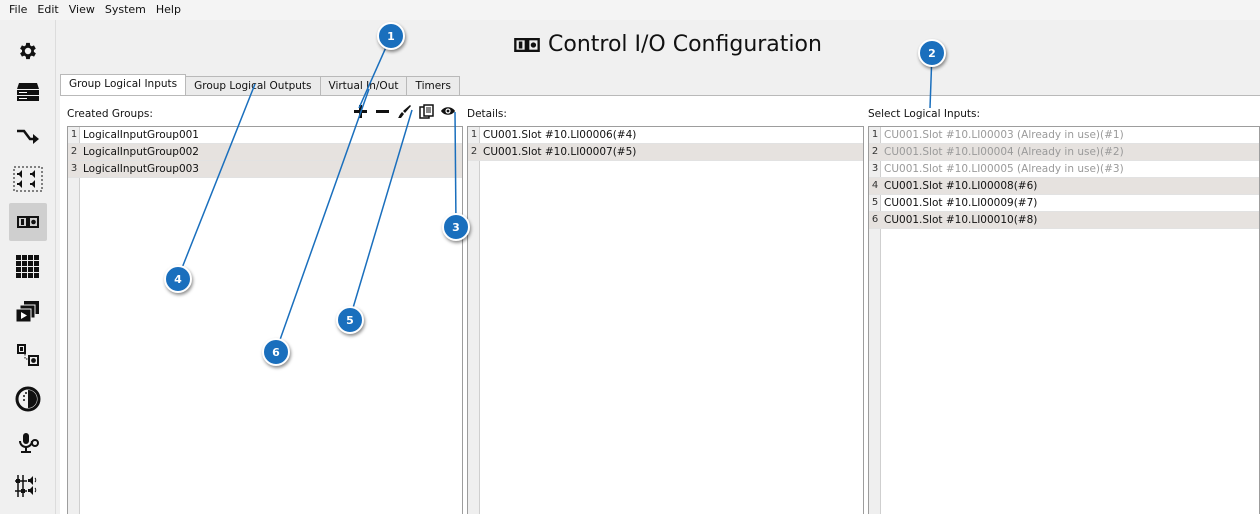 The height and width of the screenshot is (514, 1260). I want to click on details-label: Details:, so click(487, 114).